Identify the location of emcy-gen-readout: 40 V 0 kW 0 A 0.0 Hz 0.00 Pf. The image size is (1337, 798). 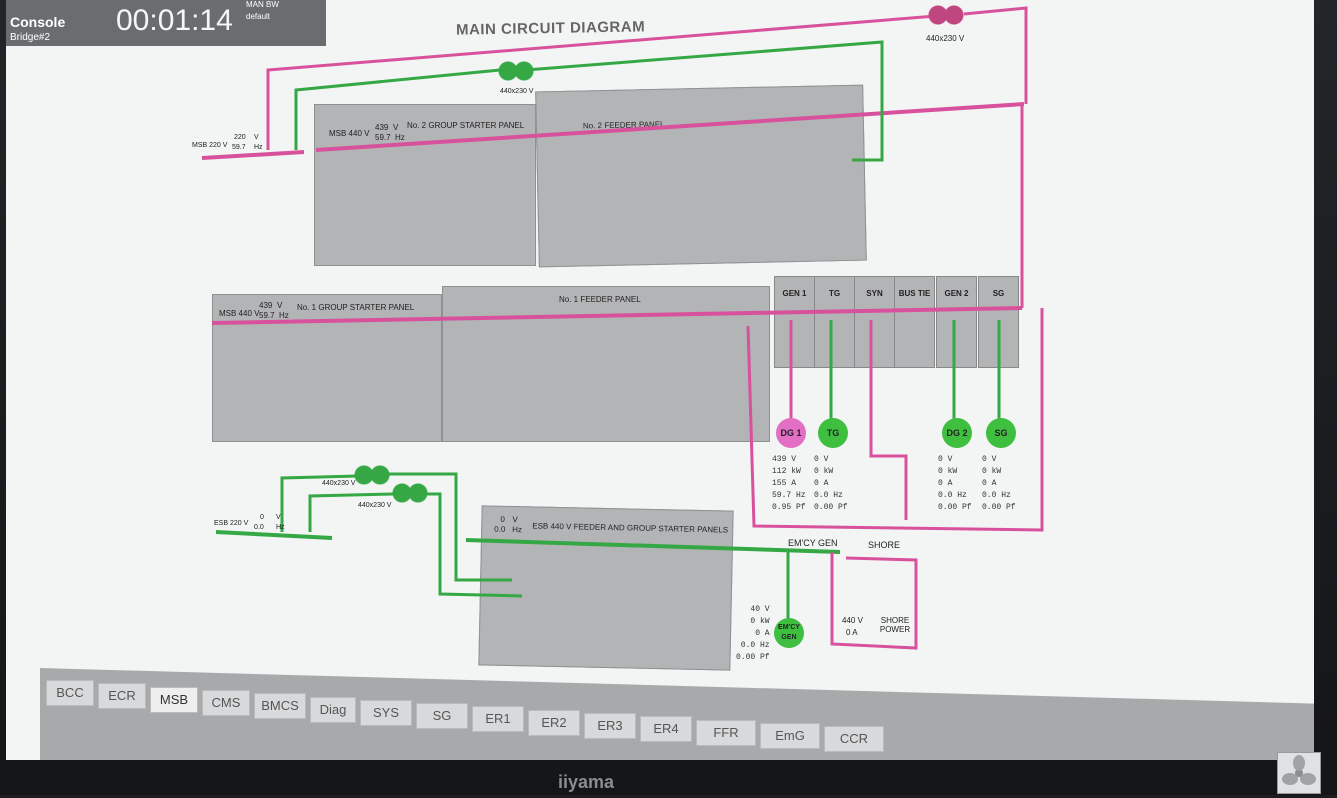
(753, 634).